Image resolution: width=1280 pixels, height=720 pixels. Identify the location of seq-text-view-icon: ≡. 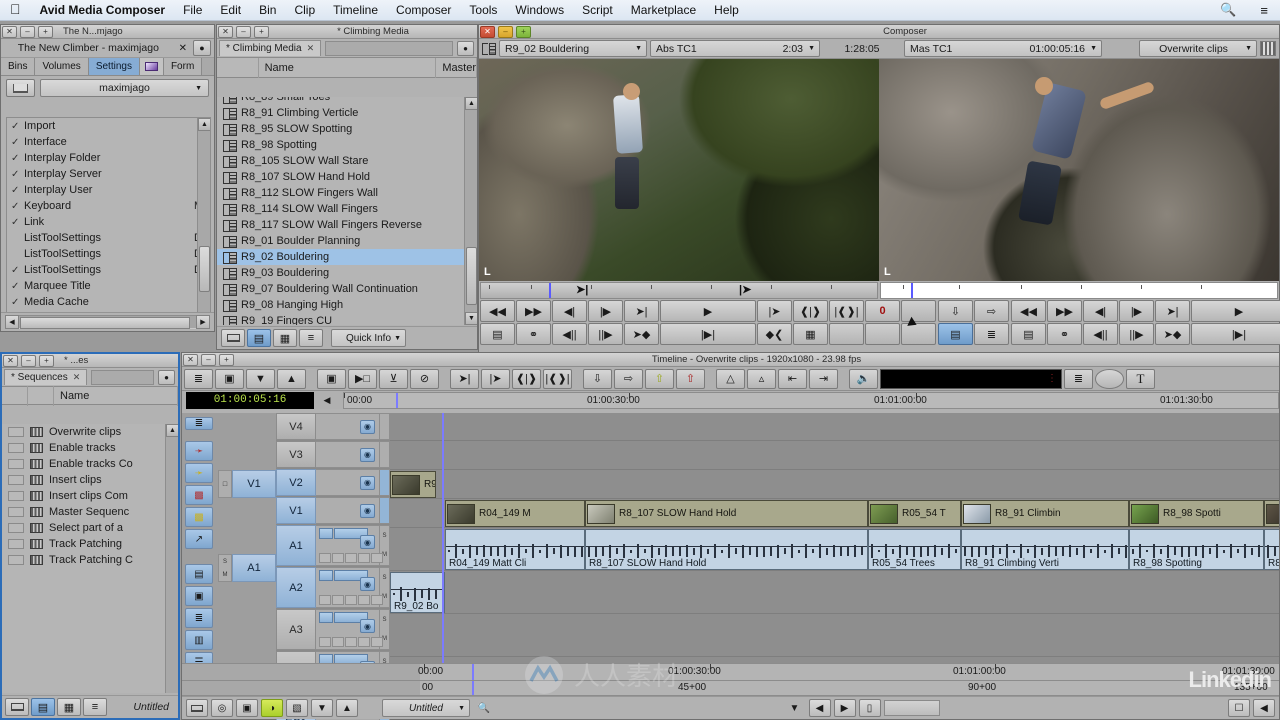
(95, 707).